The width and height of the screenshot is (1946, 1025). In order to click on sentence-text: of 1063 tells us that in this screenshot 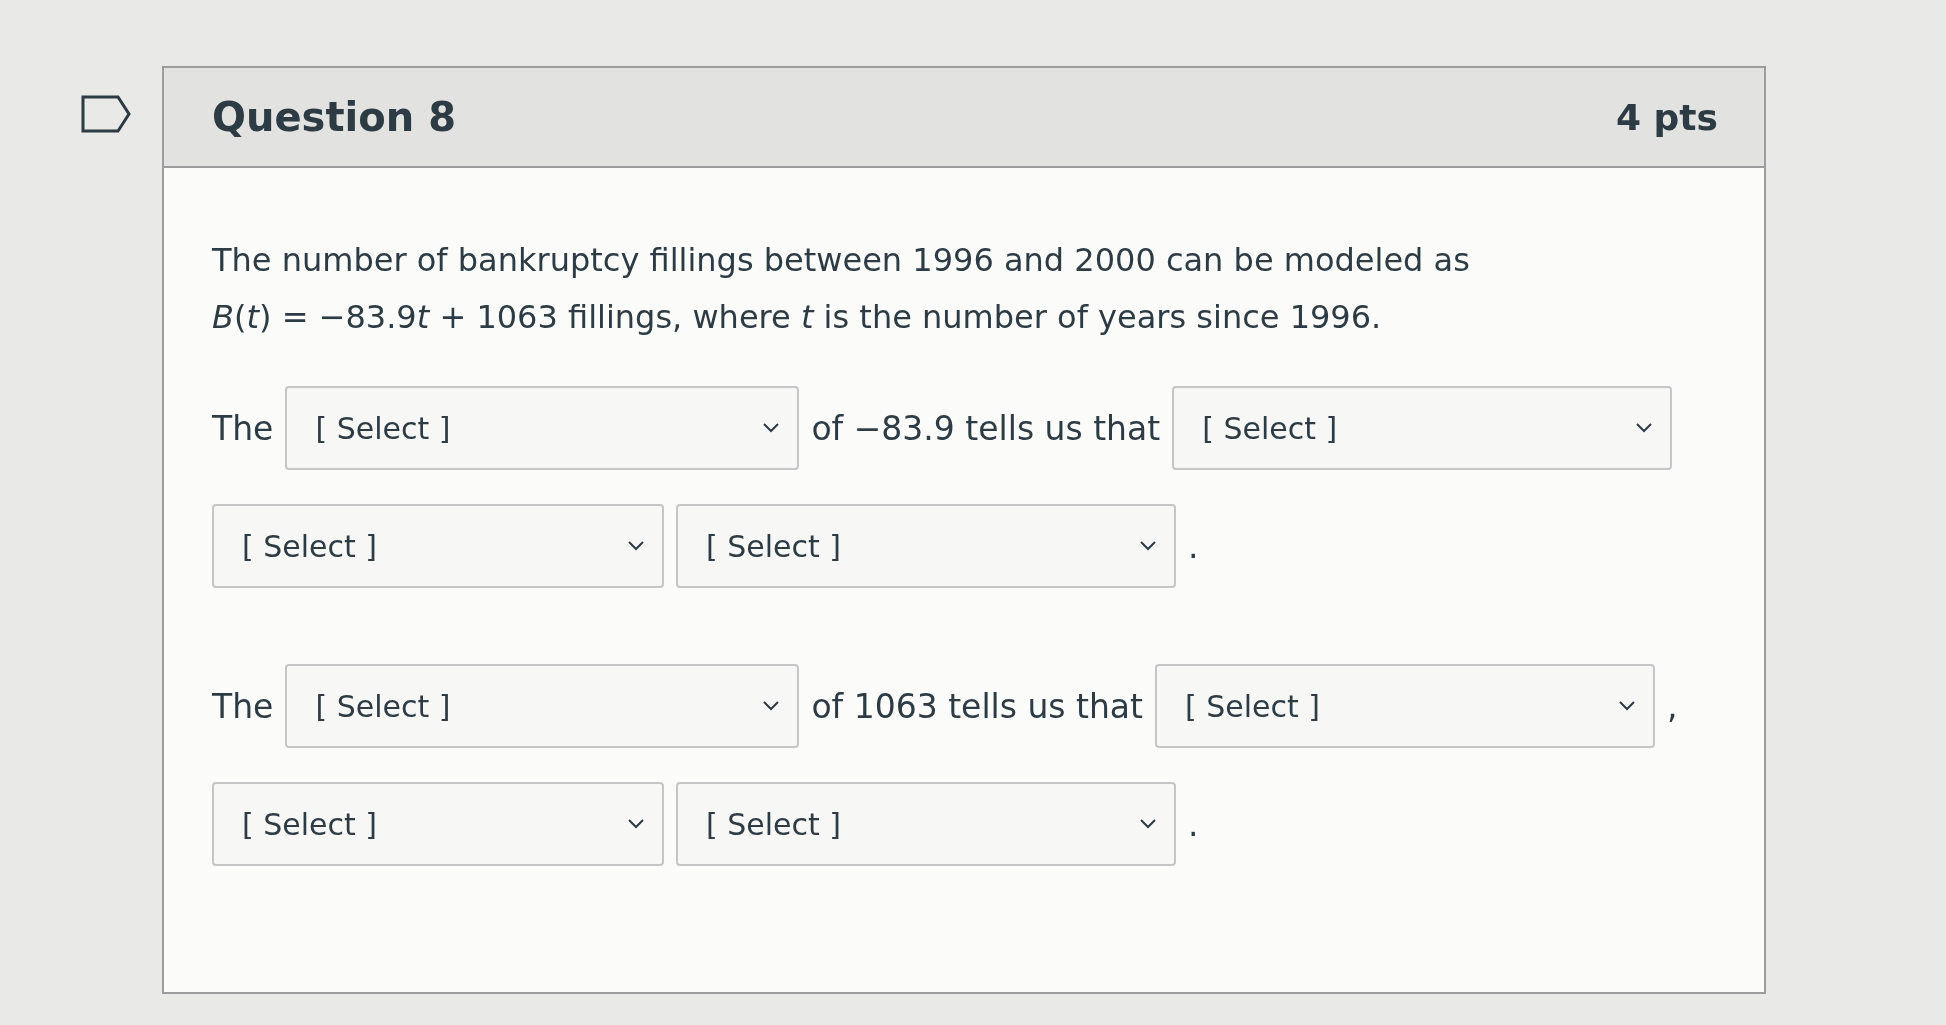, I will do `click(977, 706)`.